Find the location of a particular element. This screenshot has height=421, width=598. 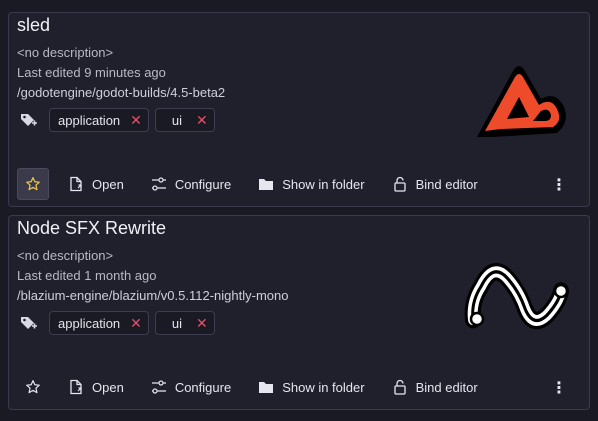

project-title: sled is located at coordinates (34, 25).